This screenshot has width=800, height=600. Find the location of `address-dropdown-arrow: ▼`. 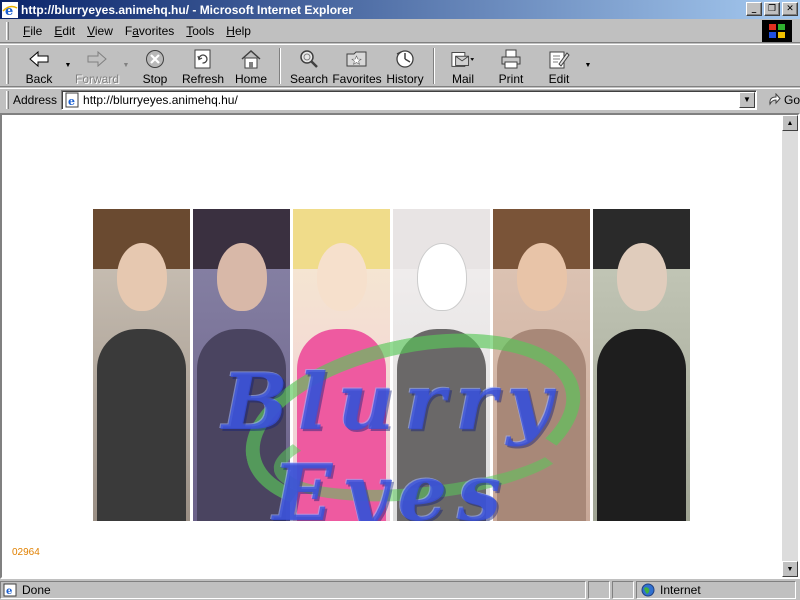

address-dropdown-arrow: ▼ is located at coordinates (746, 99).